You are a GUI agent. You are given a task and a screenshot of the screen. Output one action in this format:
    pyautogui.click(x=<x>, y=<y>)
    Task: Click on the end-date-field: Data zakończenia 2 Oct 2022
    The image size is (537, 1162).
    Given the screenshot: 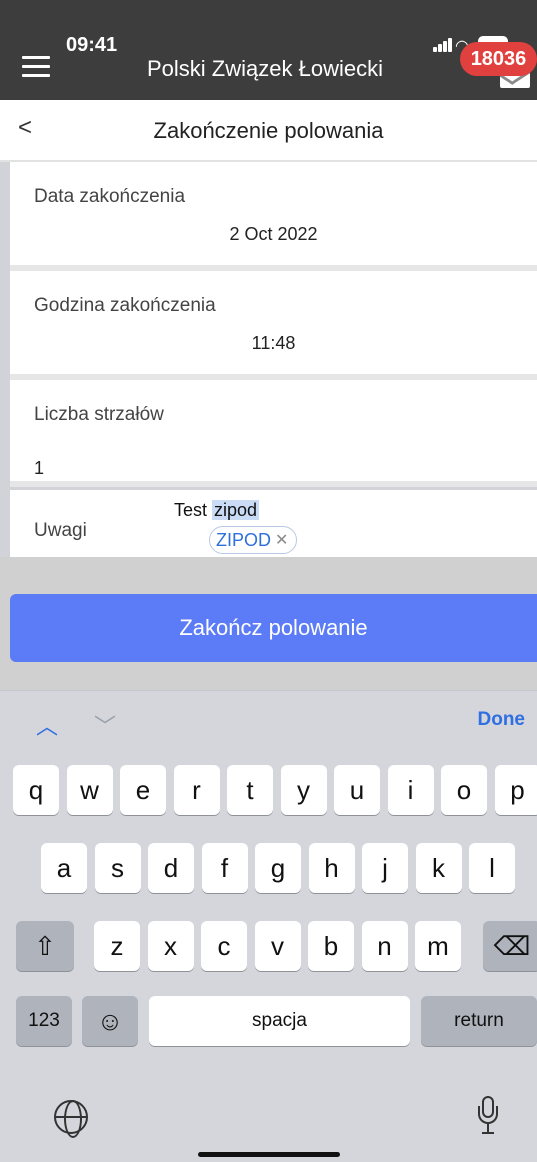 What is the action you would take?
    pyautogui.click(x=273, y=216)
    